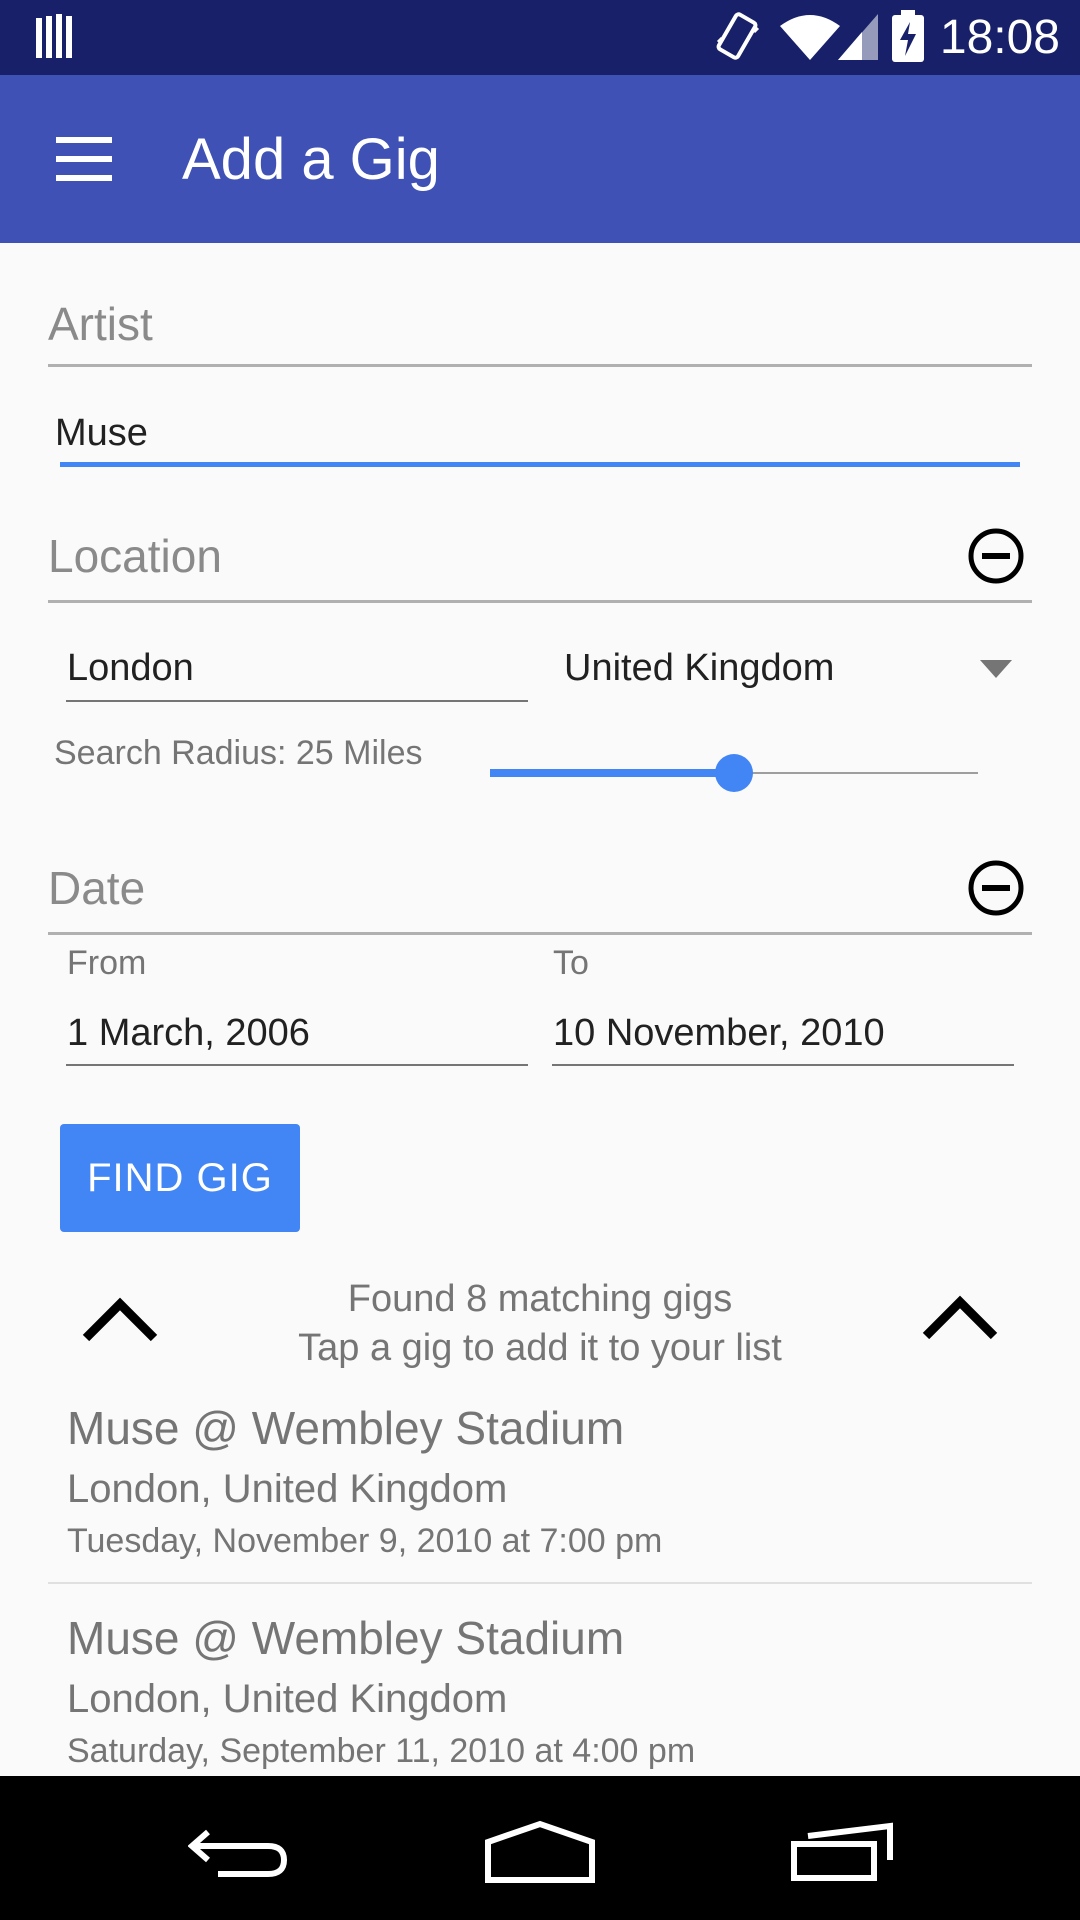 The width and height of the screenshot is (1080, 1920). Describe the element at coordinates (810, 39) in the screenshot. I see `wifi-icon` at that location.